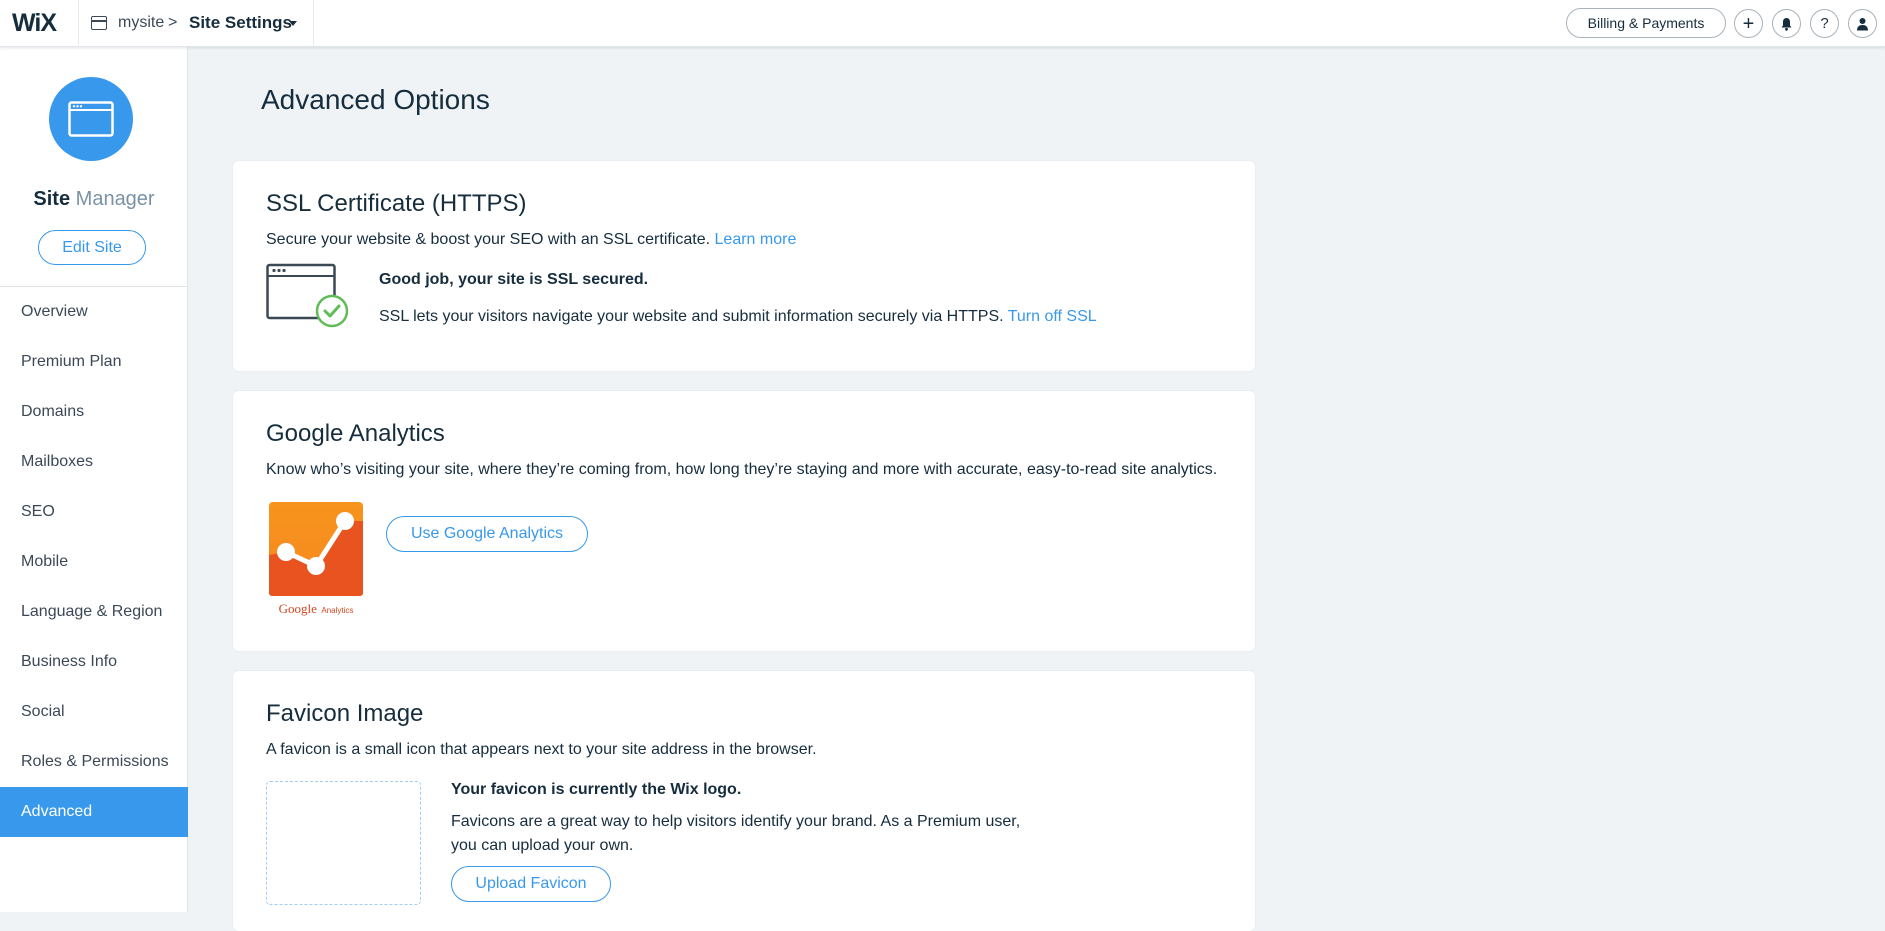 Image resolution: width=1885 pixels, height=931 pixels. Describe the element at coordinates (345, 713) in the screenshot. I see `favicon-title: Favicon Image` at that location.